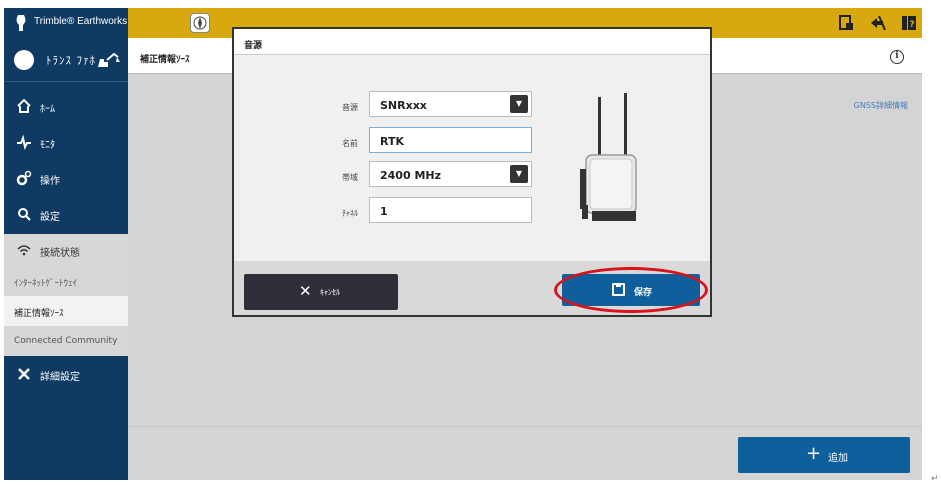 The width and height of the screenshot is (941, 485). I want to click on source-label: 音源, so click(350, 107).